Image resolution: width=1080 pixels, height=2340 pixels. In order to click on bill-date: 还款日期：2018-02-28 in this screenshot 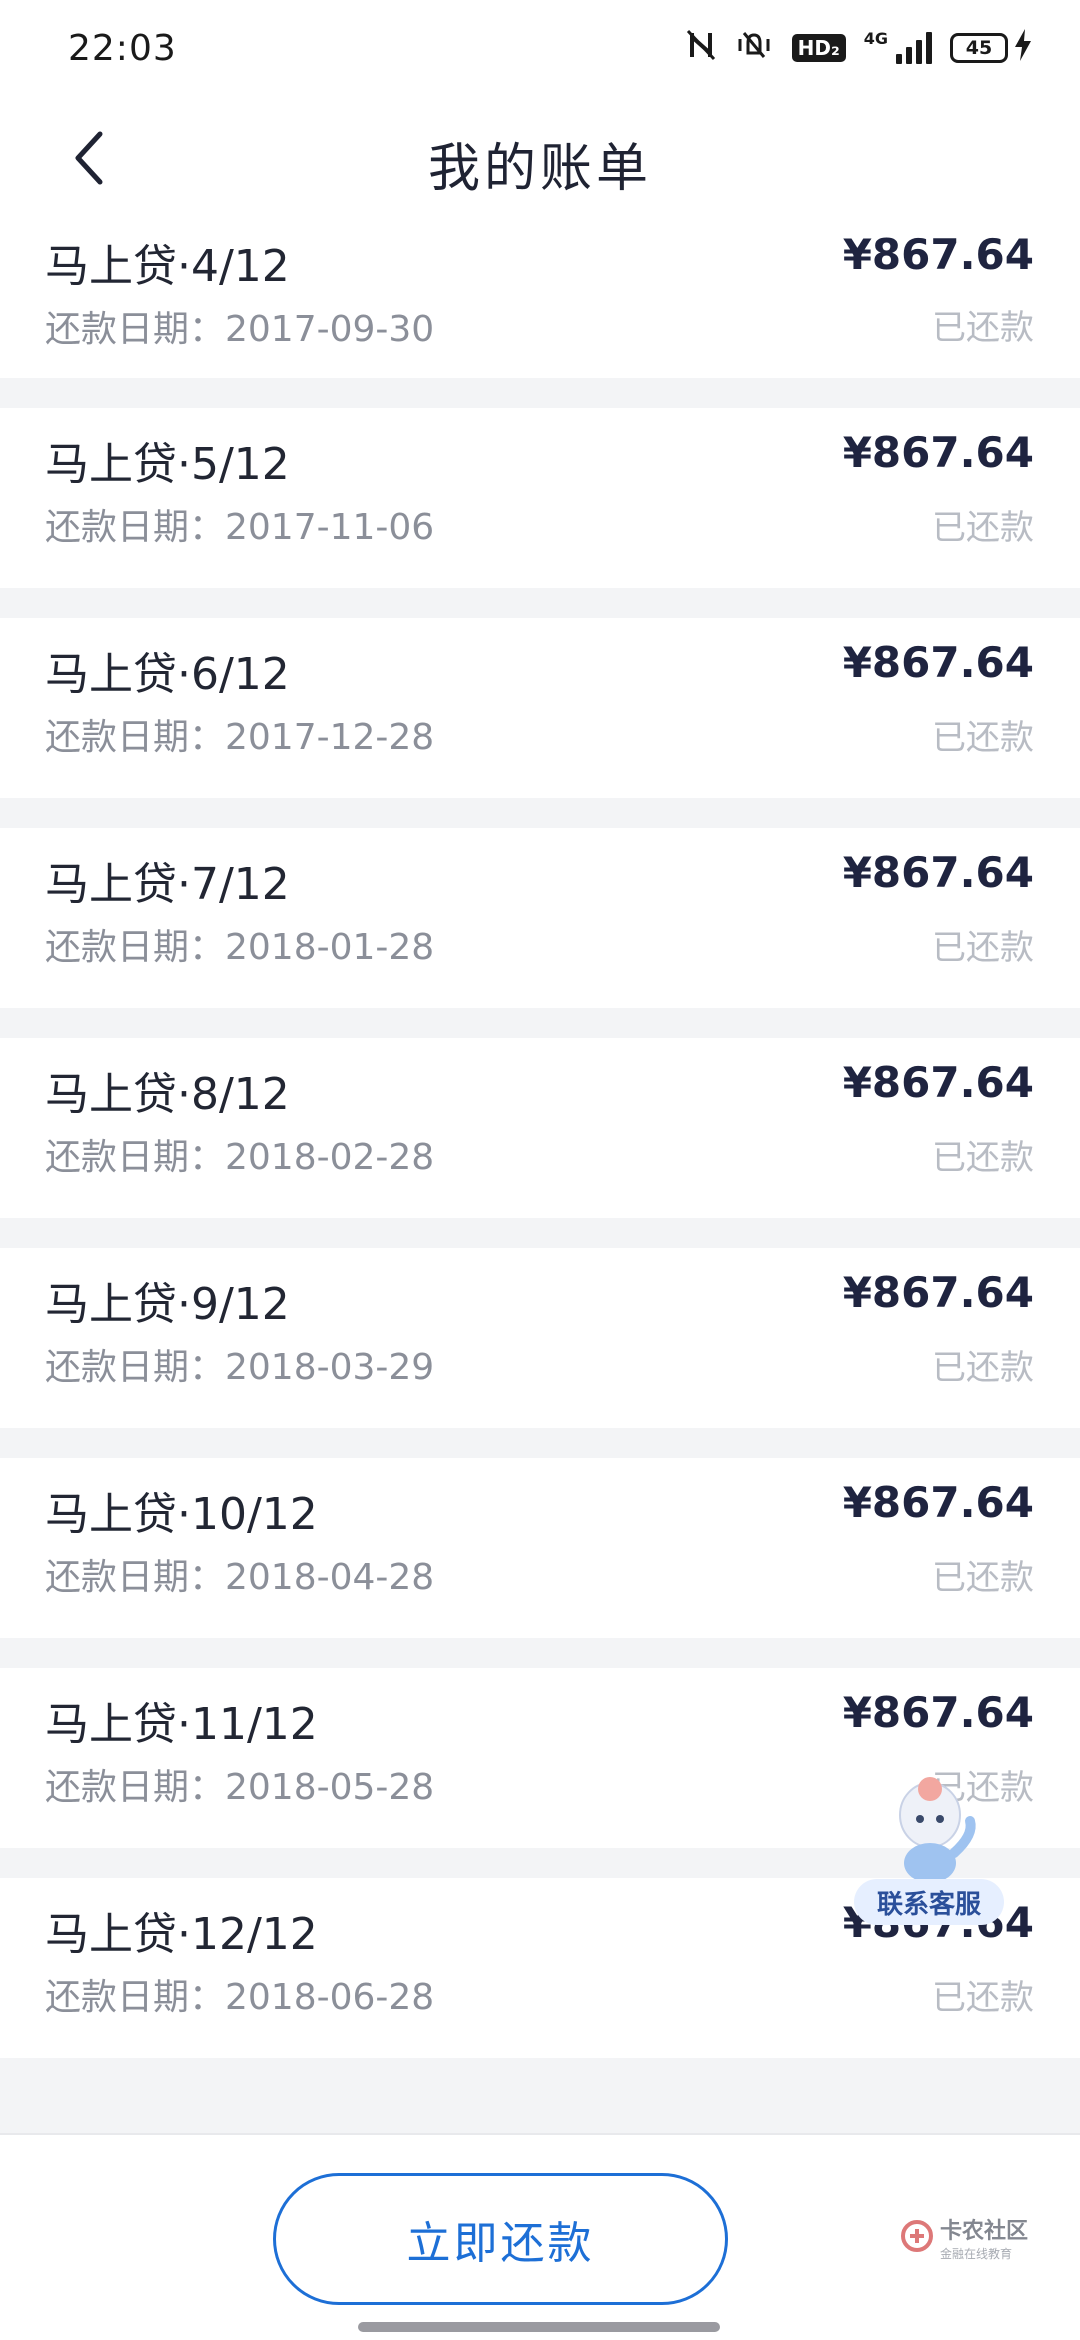, I will do `click(240, 1157)`.